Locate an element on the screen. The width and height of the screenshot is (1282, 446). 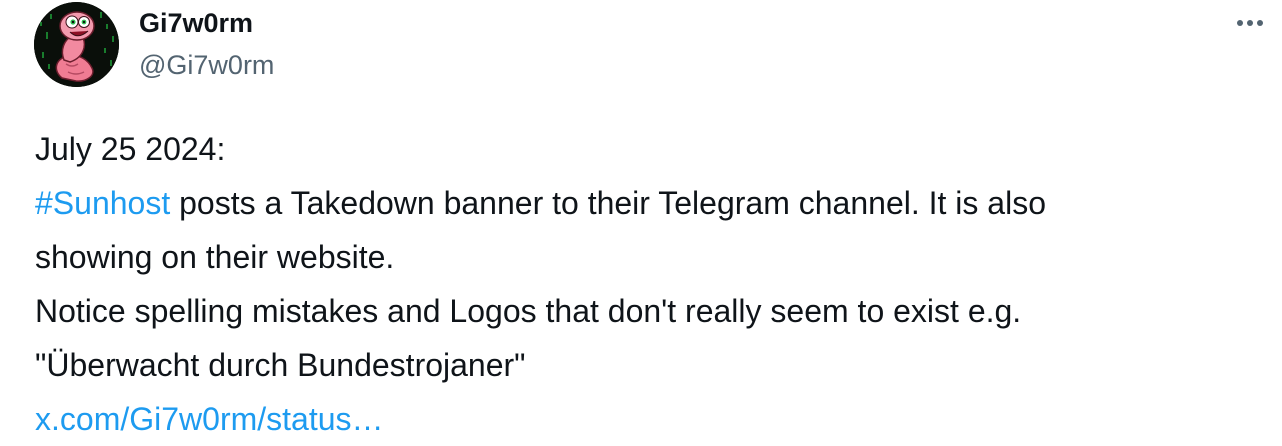
worm-avatar-icon is located at coordinates (76, 44).